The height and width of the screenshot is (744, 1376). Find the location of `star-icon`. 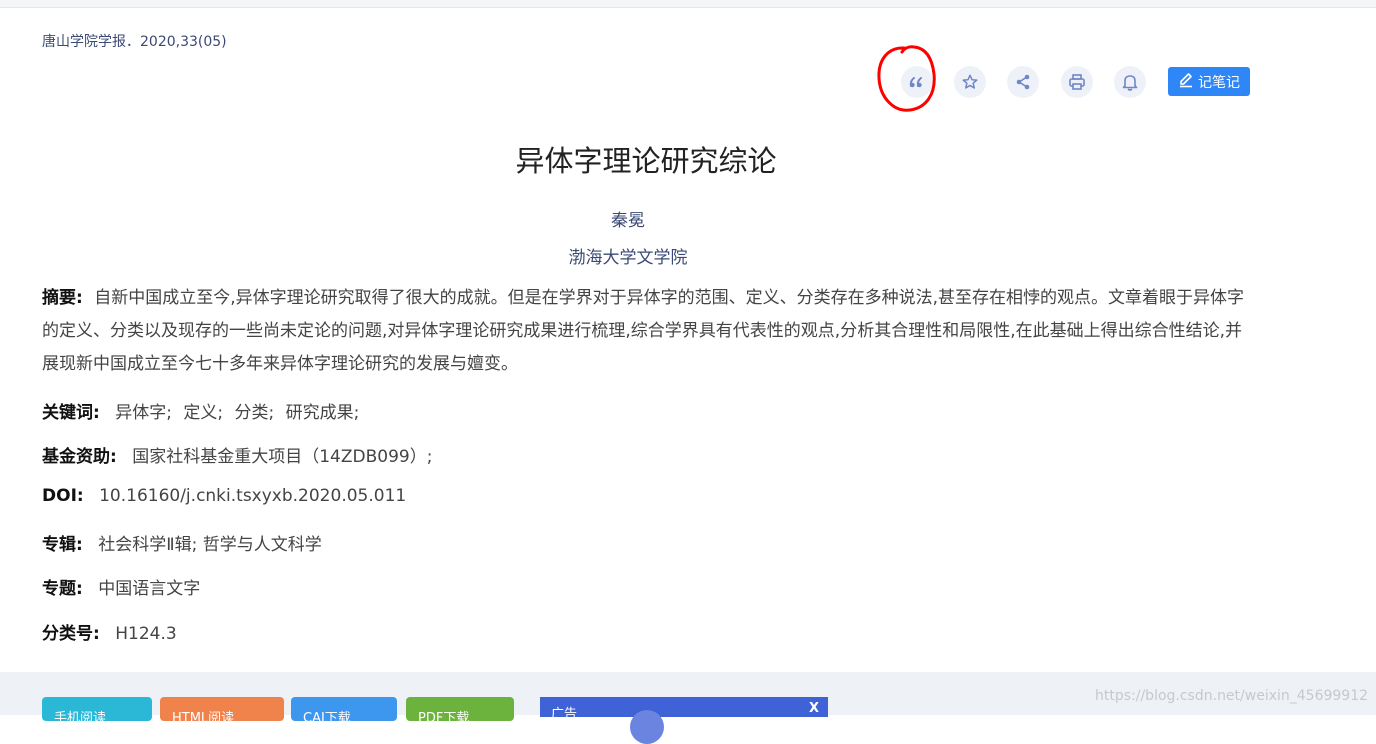

star-icon is located at coordinates (970, 82).